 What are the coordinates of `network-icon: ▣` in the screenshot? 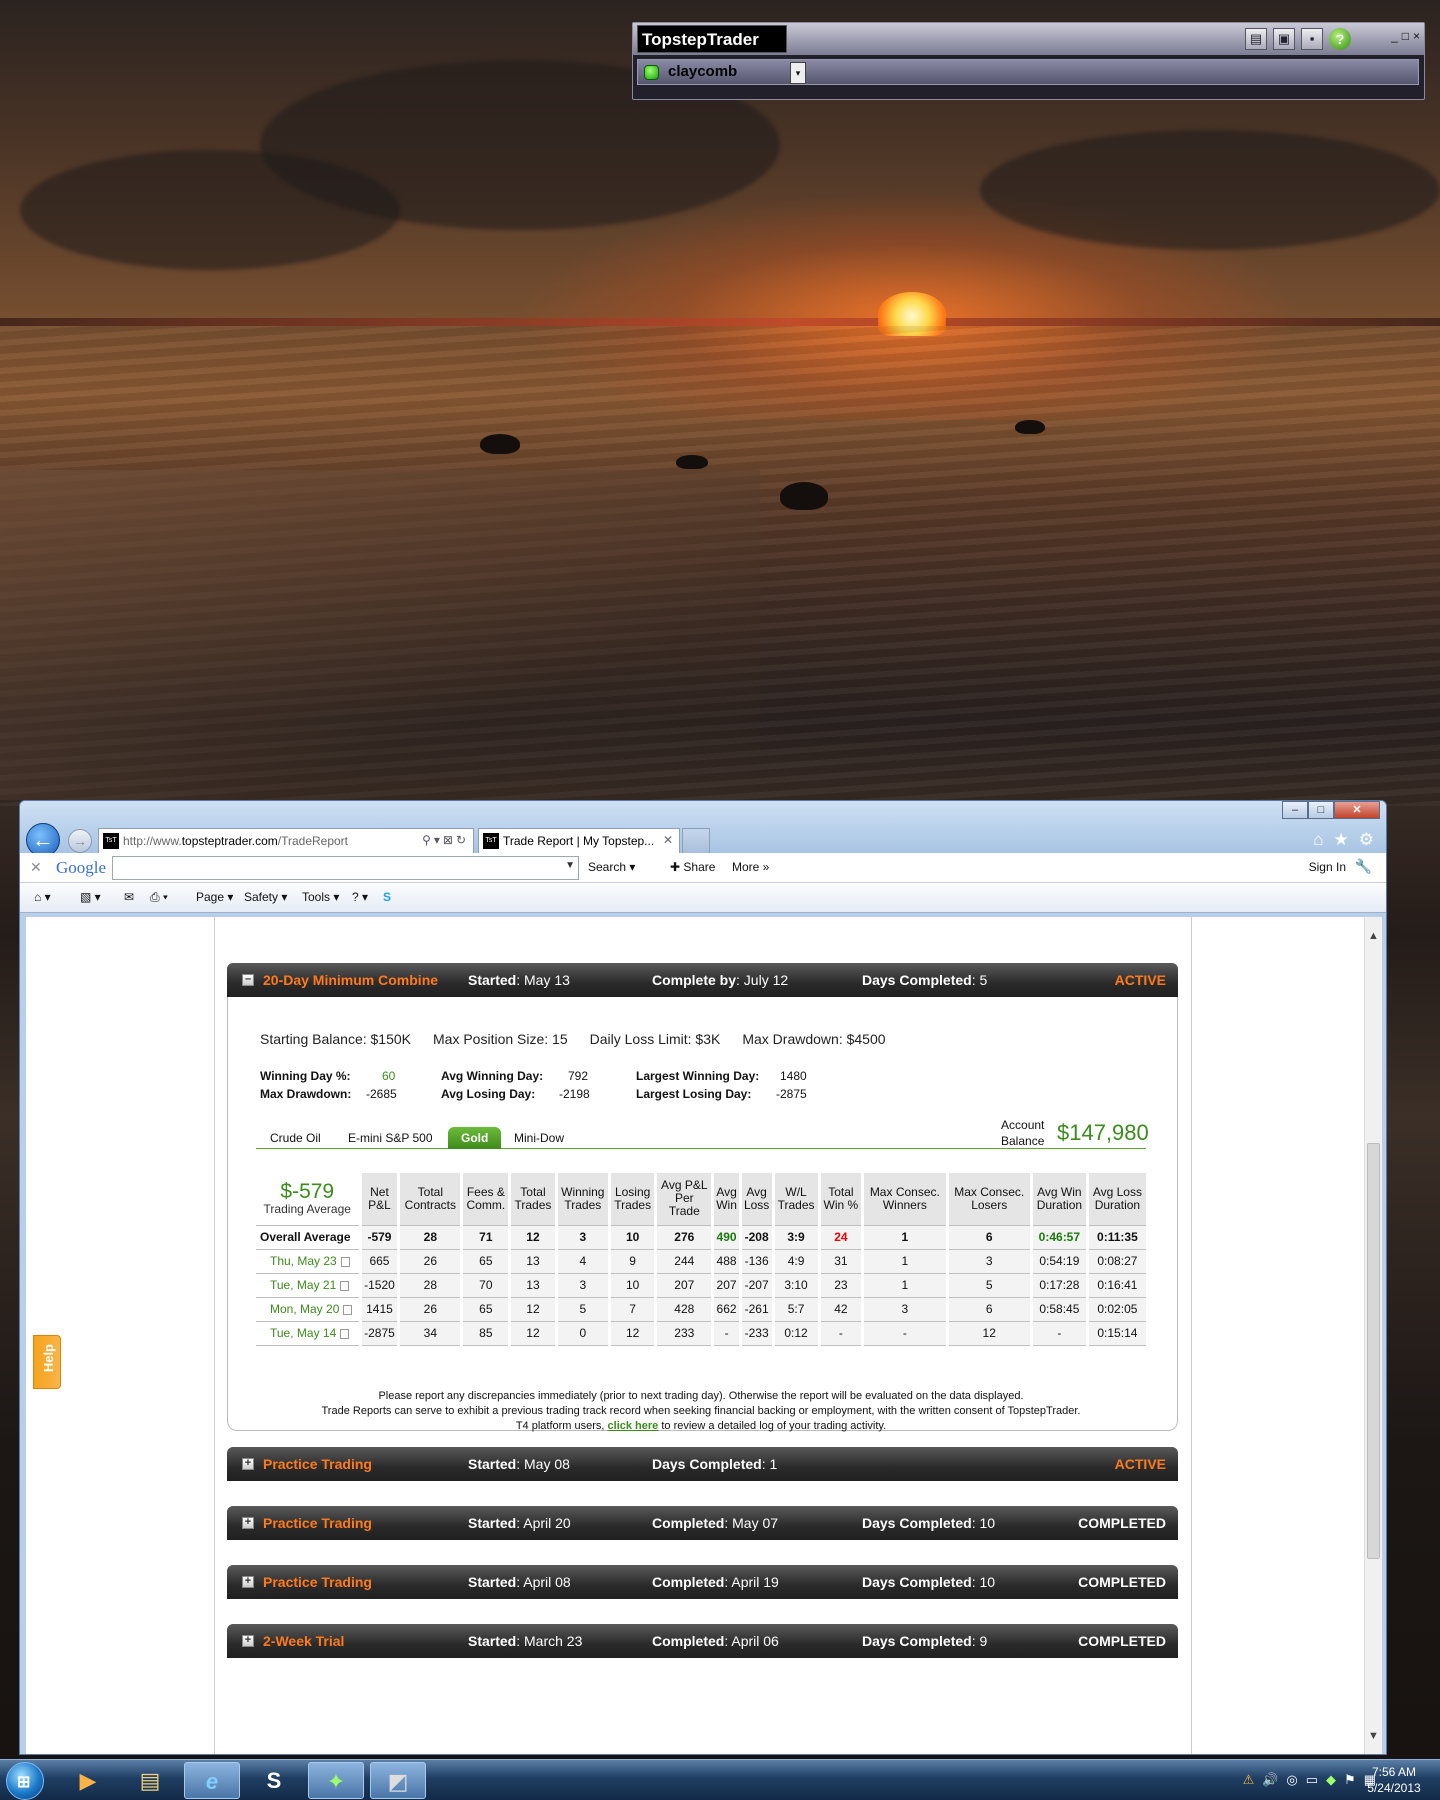 It's located at (1284, 39).